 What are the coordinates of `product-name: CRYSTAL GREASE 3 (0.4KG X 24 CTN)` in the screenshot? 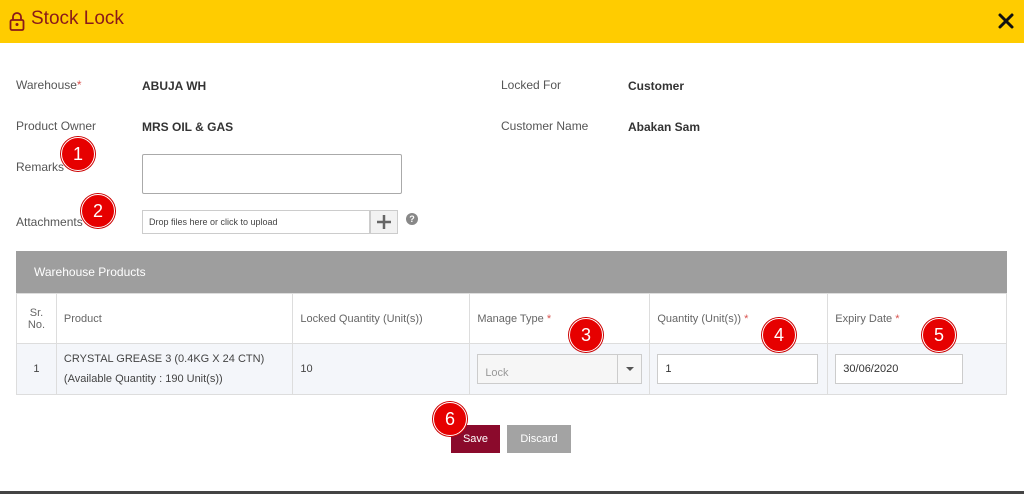 It's located at (164, 359).